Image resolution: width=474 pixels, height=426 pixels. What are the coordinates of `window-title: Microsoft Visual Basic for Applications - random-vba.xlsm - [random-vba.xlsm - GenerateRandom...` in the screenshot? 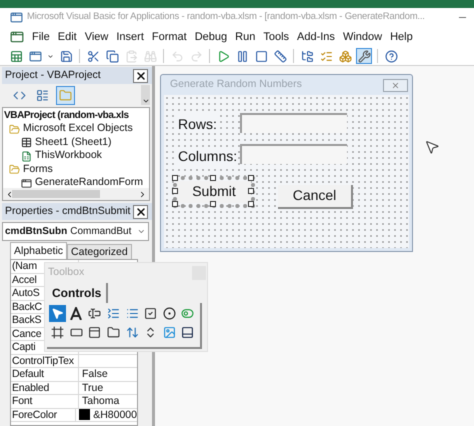 It's located at (226, 17).